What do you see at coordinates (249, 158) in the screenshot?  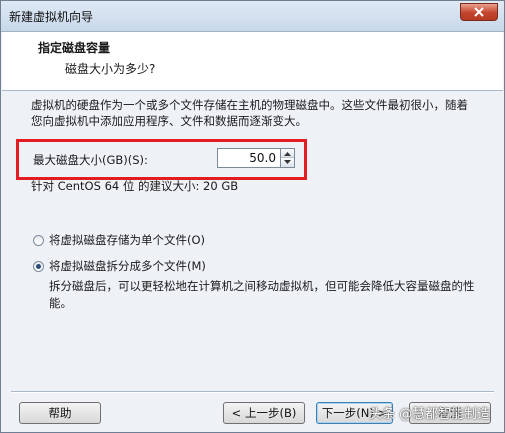 I see `disk-size-input` at bounding box center [249, 158].